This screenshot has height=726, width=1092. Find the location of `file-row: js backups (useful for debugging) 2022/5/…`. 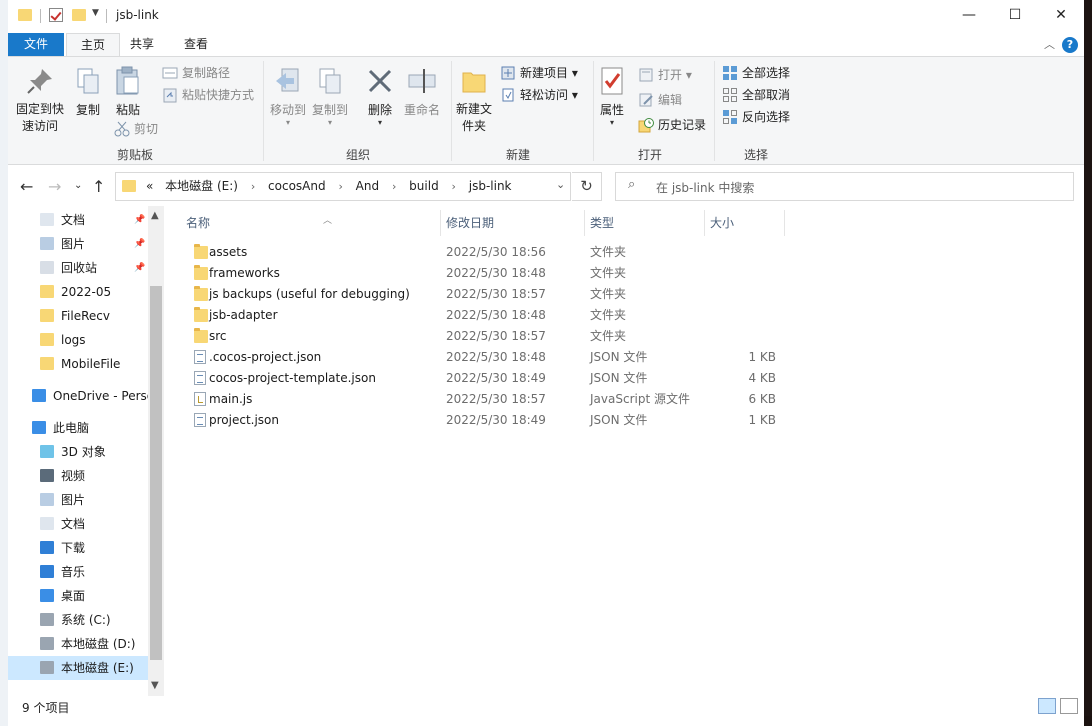

file-row: js backups (useful for debugging) 2022/5/… is located at coordinates (483, 294).